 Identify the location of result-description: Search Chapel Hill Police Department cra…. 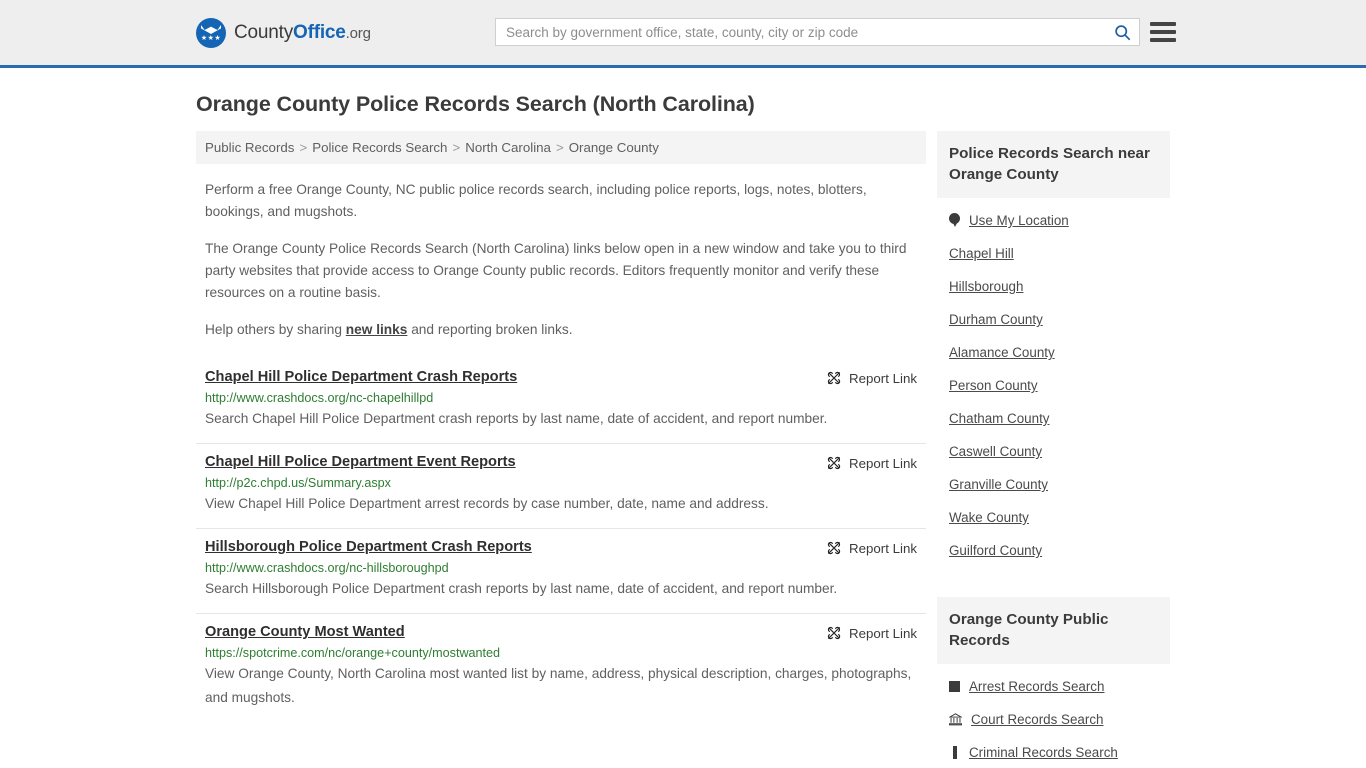
(516, 418).